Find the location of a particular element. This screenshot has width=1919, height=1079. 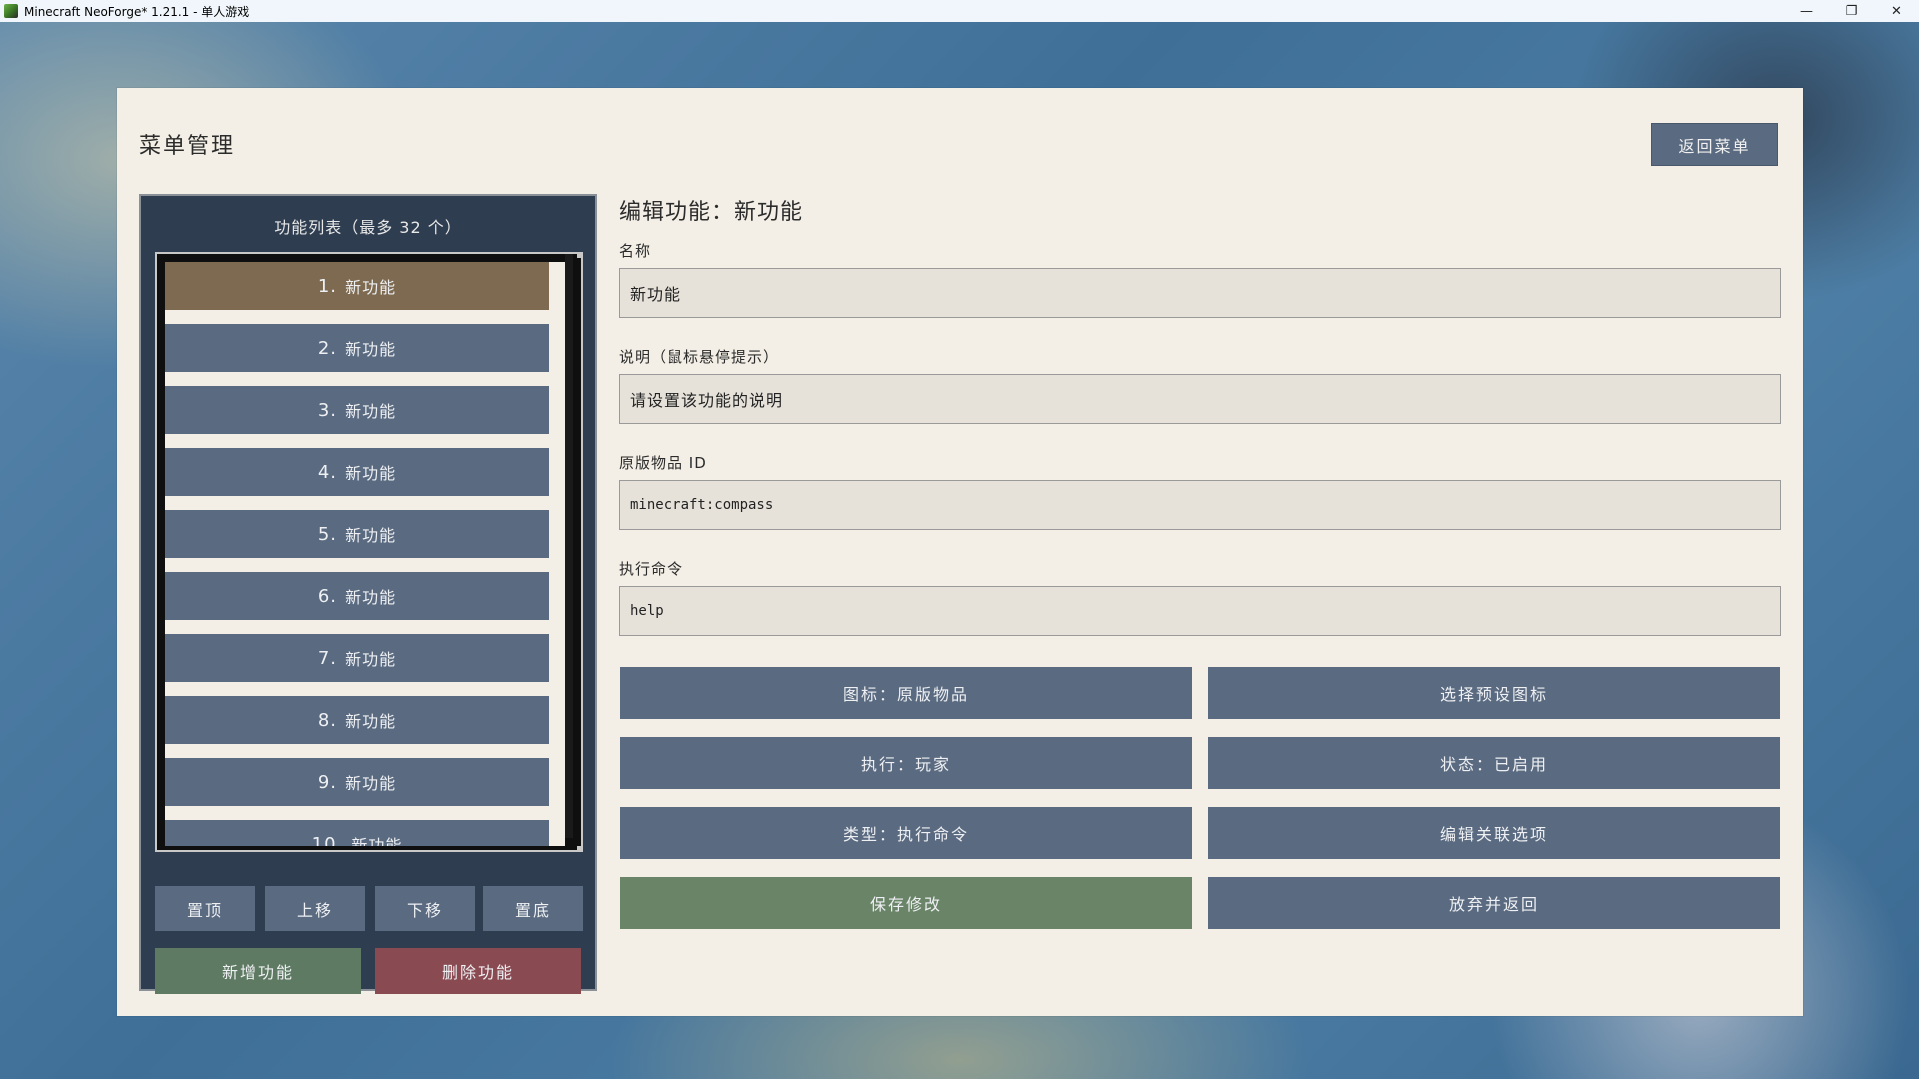

discard-button: 放弃并返回 is located at coordinates (1494, 903).